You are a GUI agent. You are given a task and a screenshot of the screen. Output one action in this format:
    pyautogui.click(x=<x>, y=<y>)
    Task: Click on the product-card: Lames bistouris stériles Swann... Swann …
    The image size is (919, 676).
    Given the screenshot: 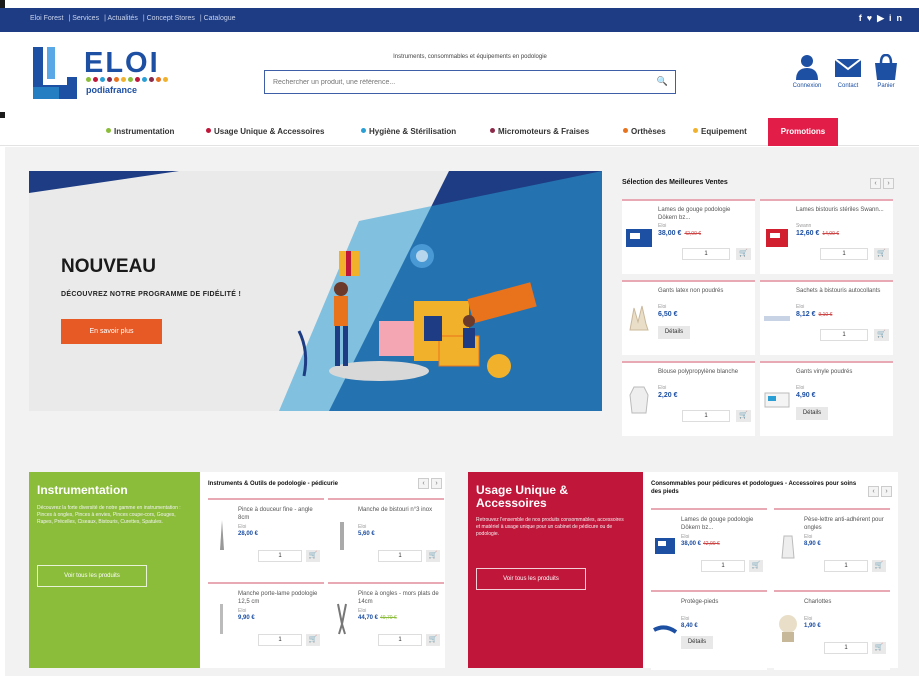 What is the action you would take?
    pyautogui.click(x=826, y=236)
    